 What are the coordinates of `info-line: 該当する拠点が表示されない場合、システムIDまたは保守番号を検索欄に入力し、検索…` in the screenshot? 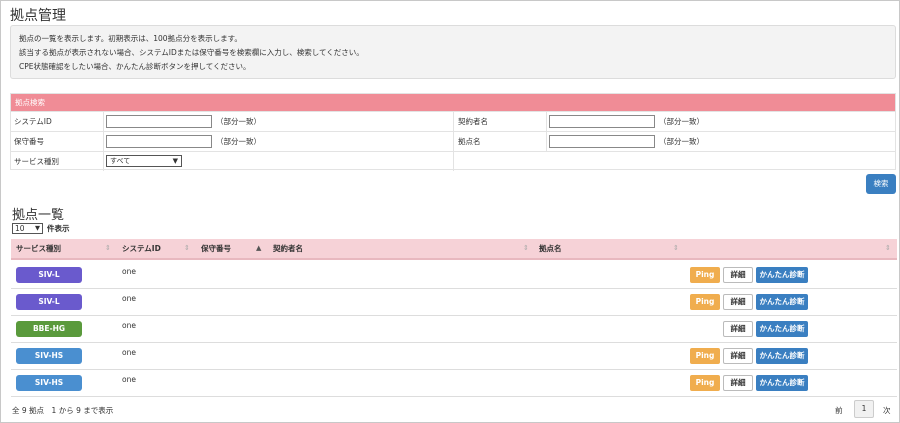 It's located at (191, 52).